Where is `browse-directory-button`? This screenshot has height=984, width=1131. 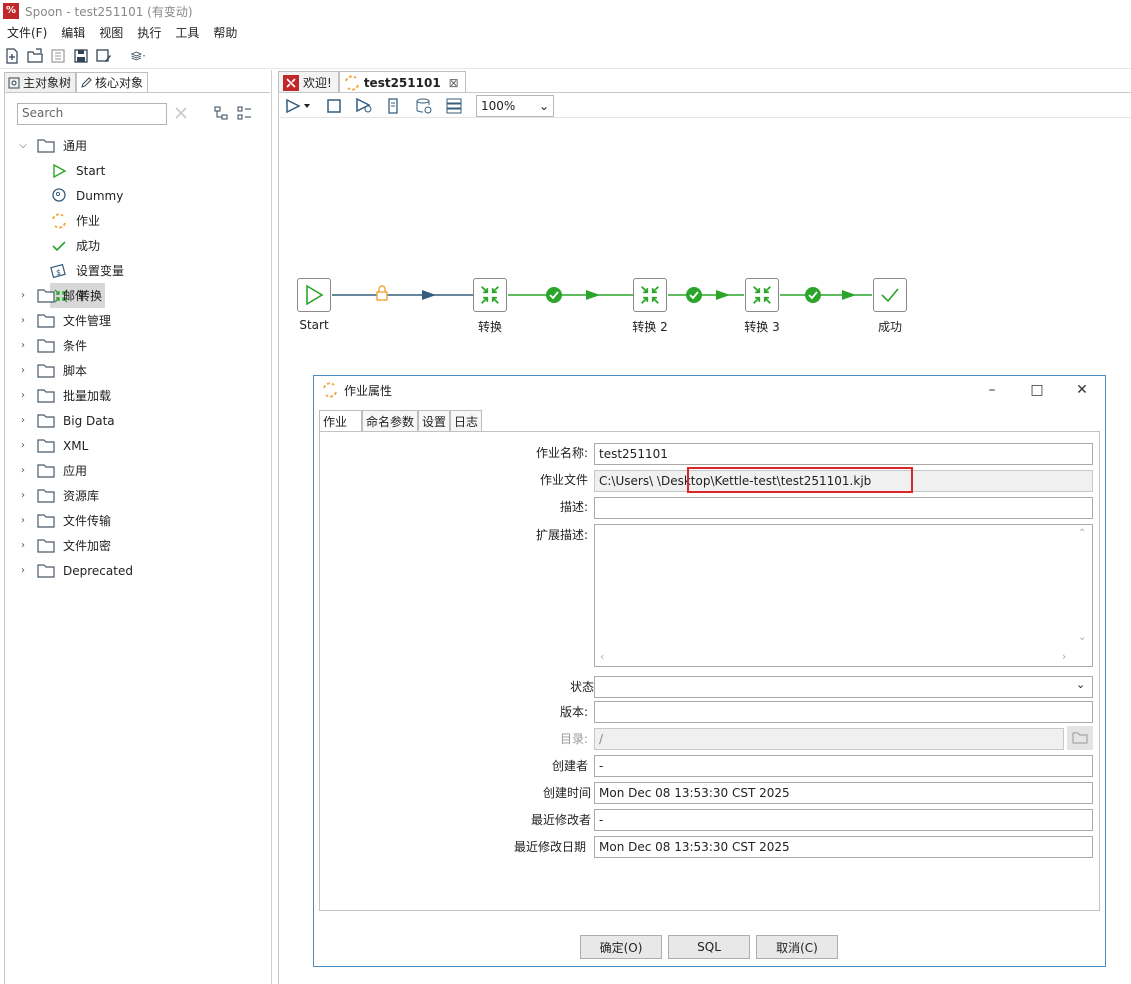 browse-directory-button is located at coordinates (1080, 738).